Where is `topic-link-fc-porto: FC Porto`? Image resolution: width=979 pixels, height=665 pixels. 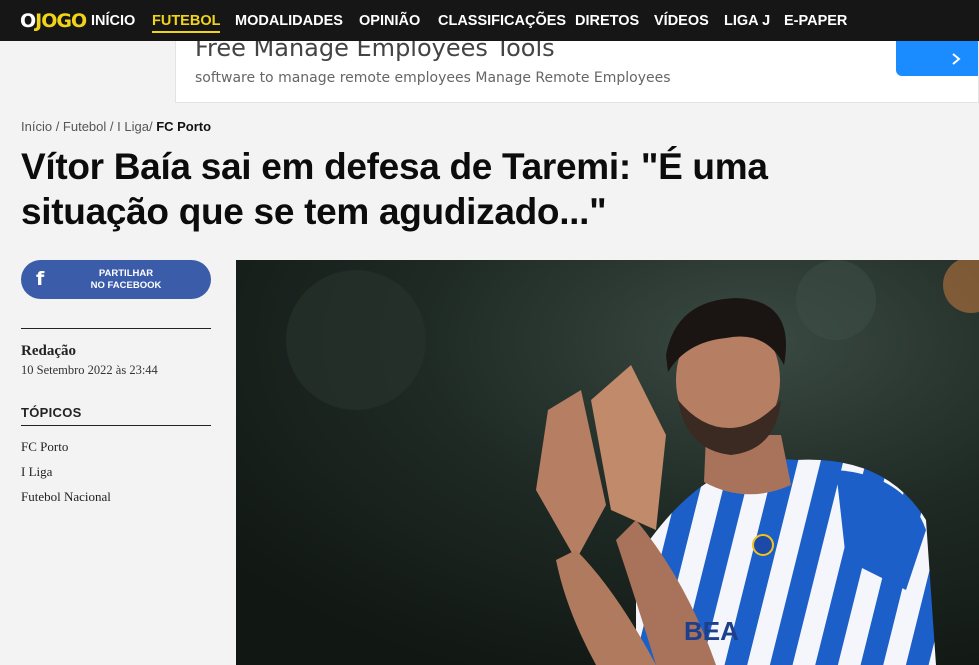
topic-link-fc-porto: FC Porto is located at coordinates (44, 447).